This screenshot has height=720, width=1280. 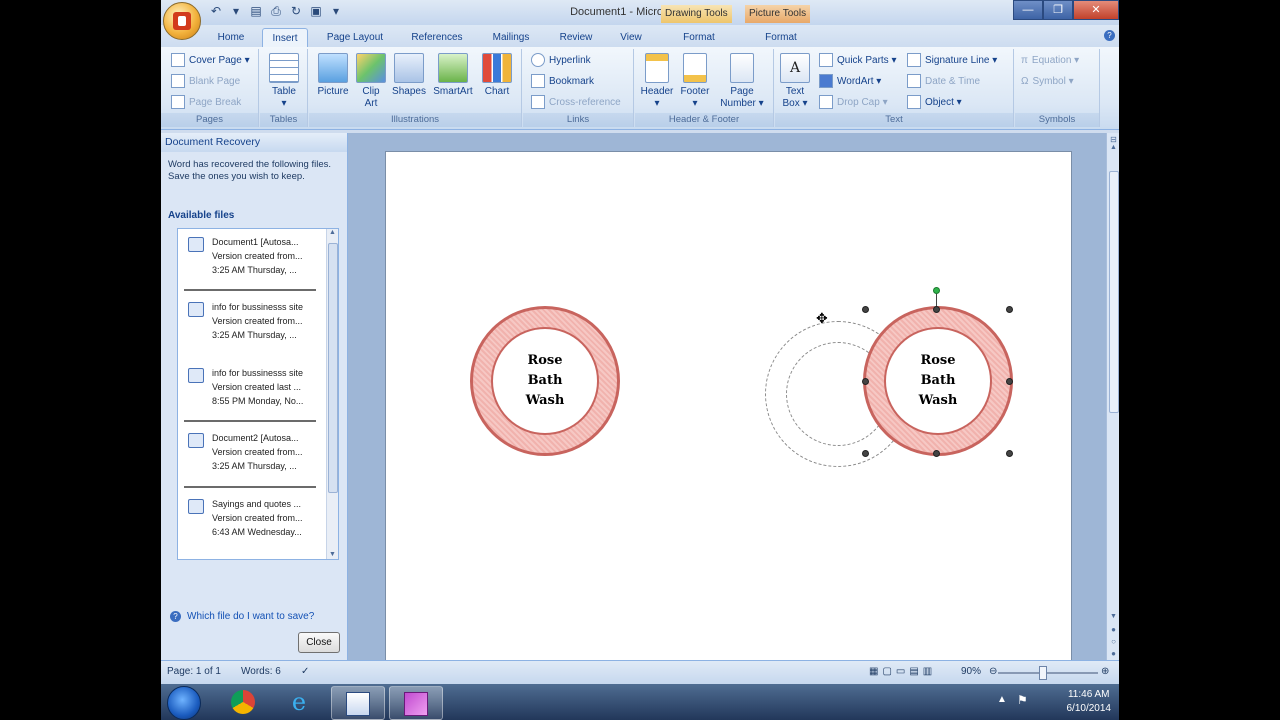 What do you see at coordinates (938, 381) in the screenshot?
I see `rose-bath-wash-badge-right: Rose Bath Wash` at bounding box center [938, 381].